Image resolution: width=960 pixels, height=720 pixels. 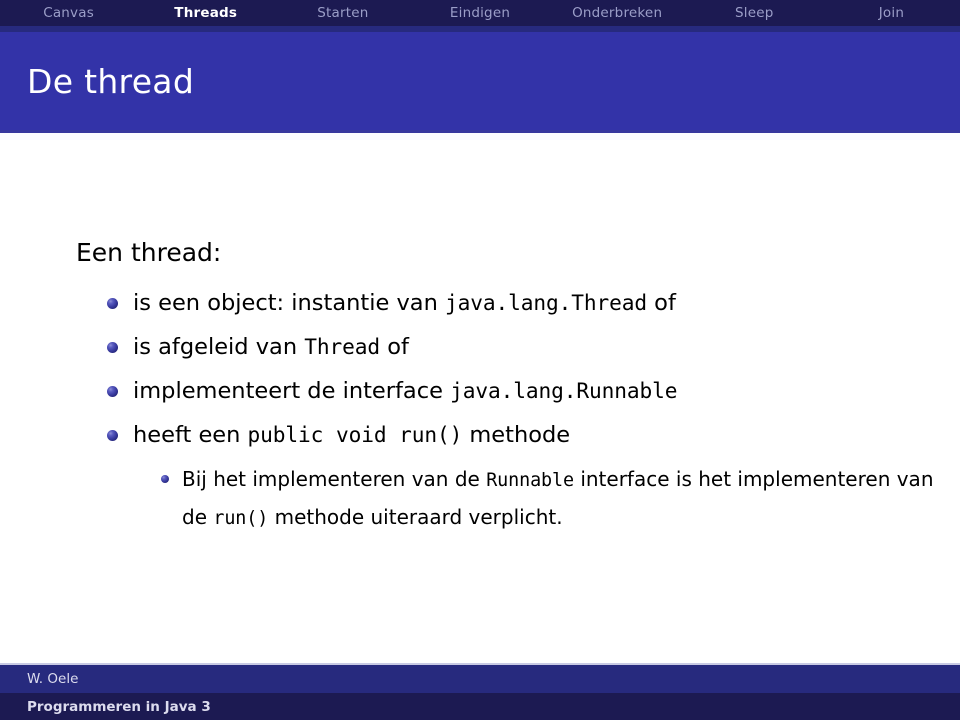 What do you see at coordinates (119, 706) in the screenshot?
I see `footer-course-text: Programmeren in Java 3` at bounding box center [119, 706].